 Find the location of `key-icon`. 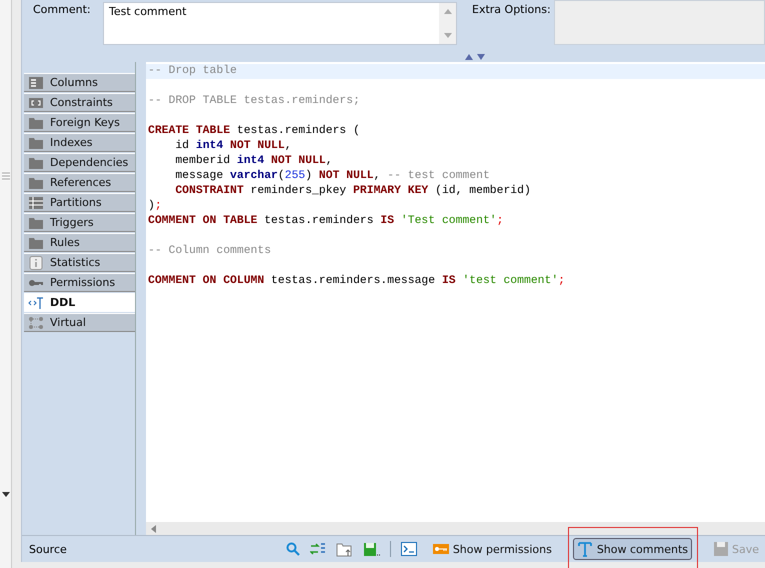

key-icon is located at coordinates (440, 549).